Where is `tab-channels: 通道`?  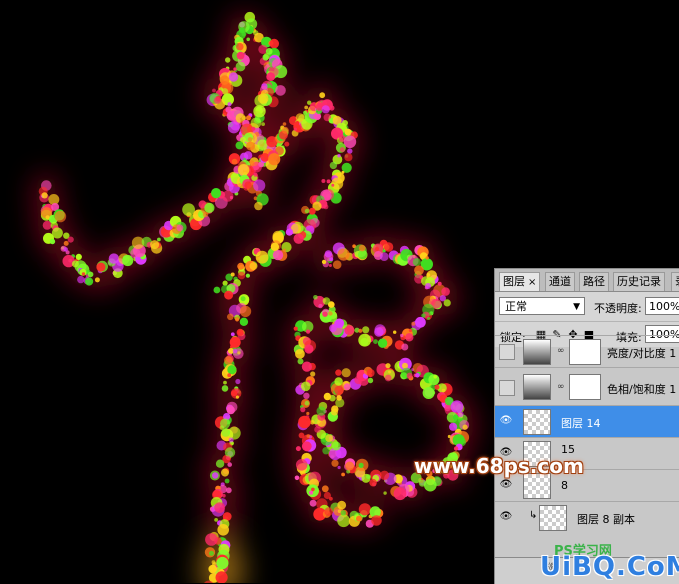
tab-channels: 通道 is located at coordinates (560, 281).